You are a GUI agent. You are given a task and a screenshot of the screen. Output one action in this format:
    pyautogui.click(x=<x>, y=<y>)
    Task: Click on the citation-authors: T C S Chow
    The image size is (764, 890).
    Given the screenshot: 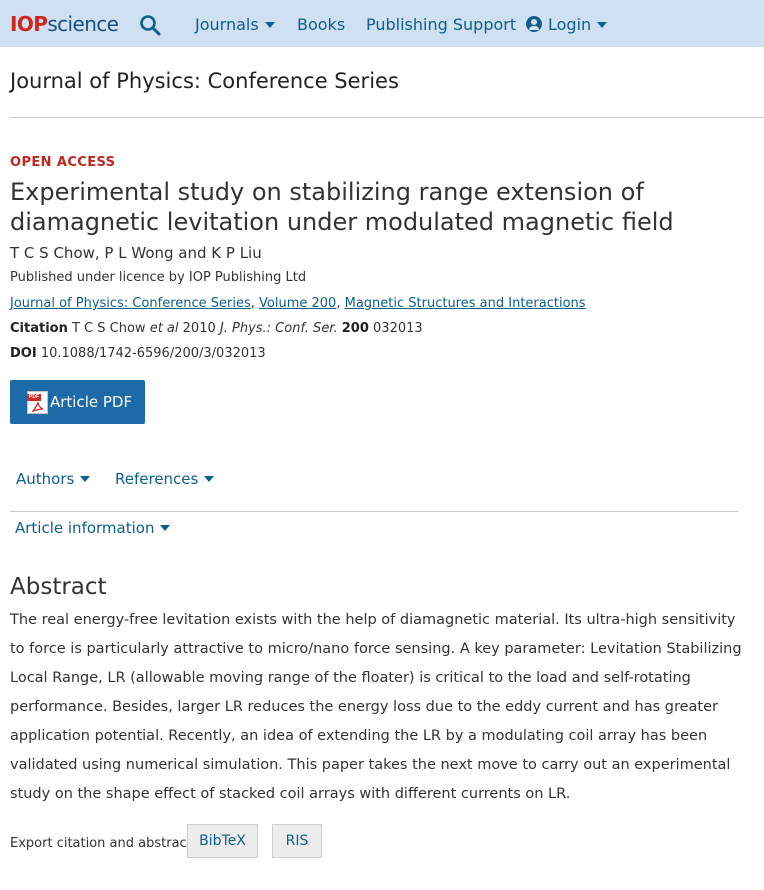 What is the action you would take?
    pyautogui.click(x=108, y=328)
    